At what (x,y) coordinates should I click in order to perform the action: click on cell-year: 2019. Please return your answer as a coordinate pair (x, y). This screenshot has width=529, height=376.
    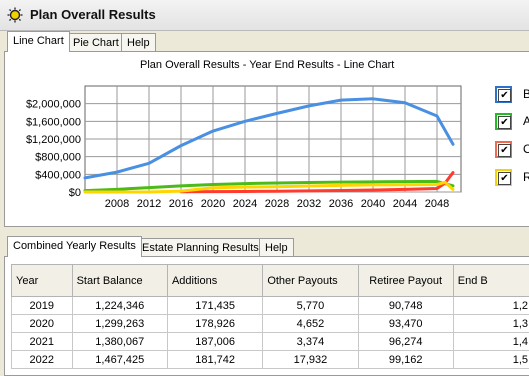
    Looking at the image, I should click on (42, 306).